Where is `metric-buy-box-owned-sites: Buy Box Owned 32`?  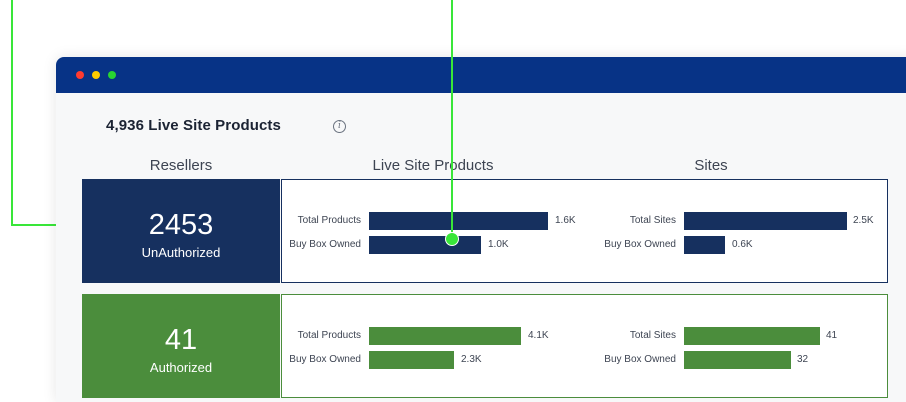
metric-buy-box-owned-sites: Buy Box Owned 32 is located at coordinates (734, 360).